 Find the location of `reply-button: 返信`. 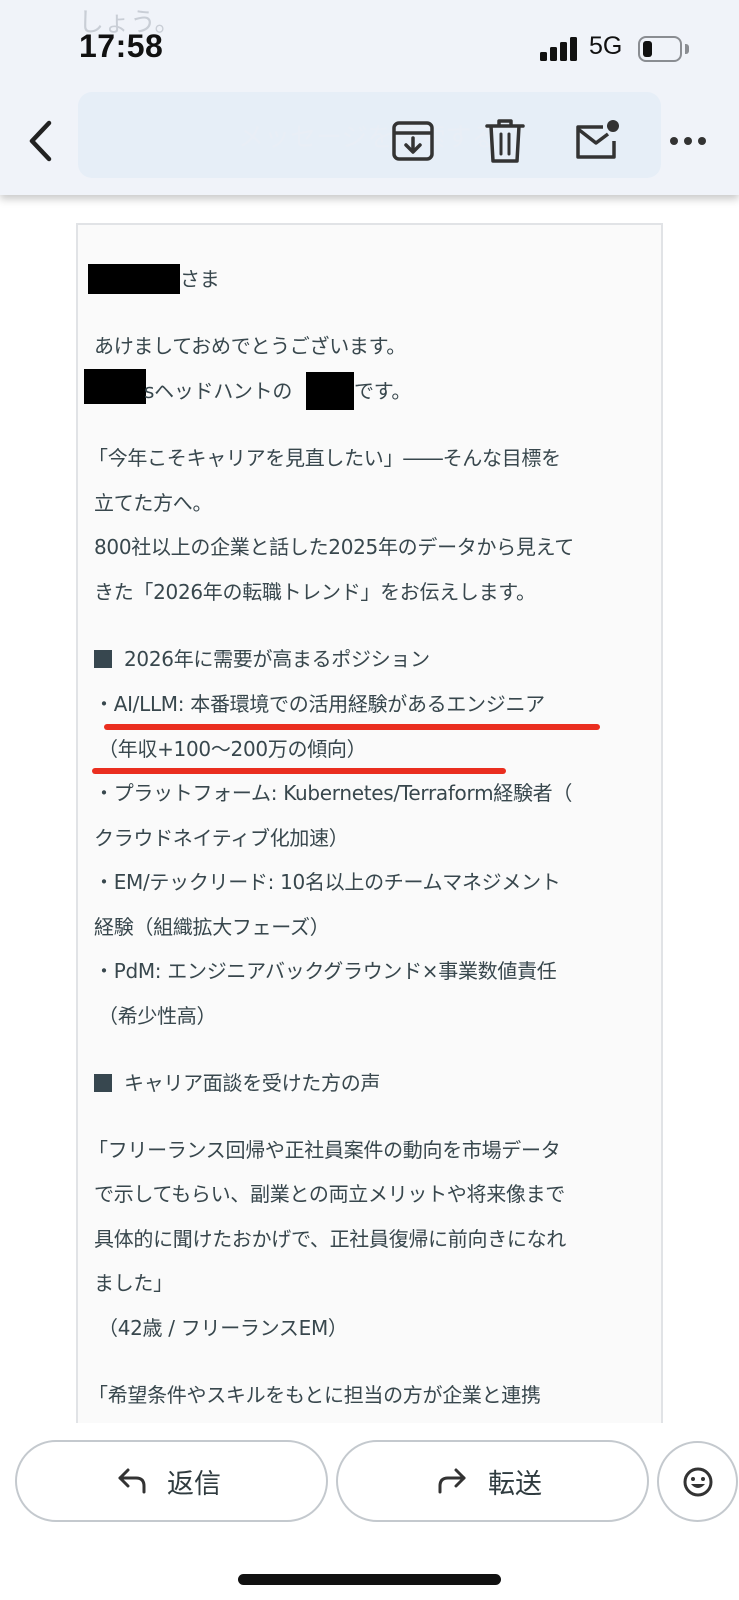

reply-button: 返信 is located at coordinates (171, 1481).